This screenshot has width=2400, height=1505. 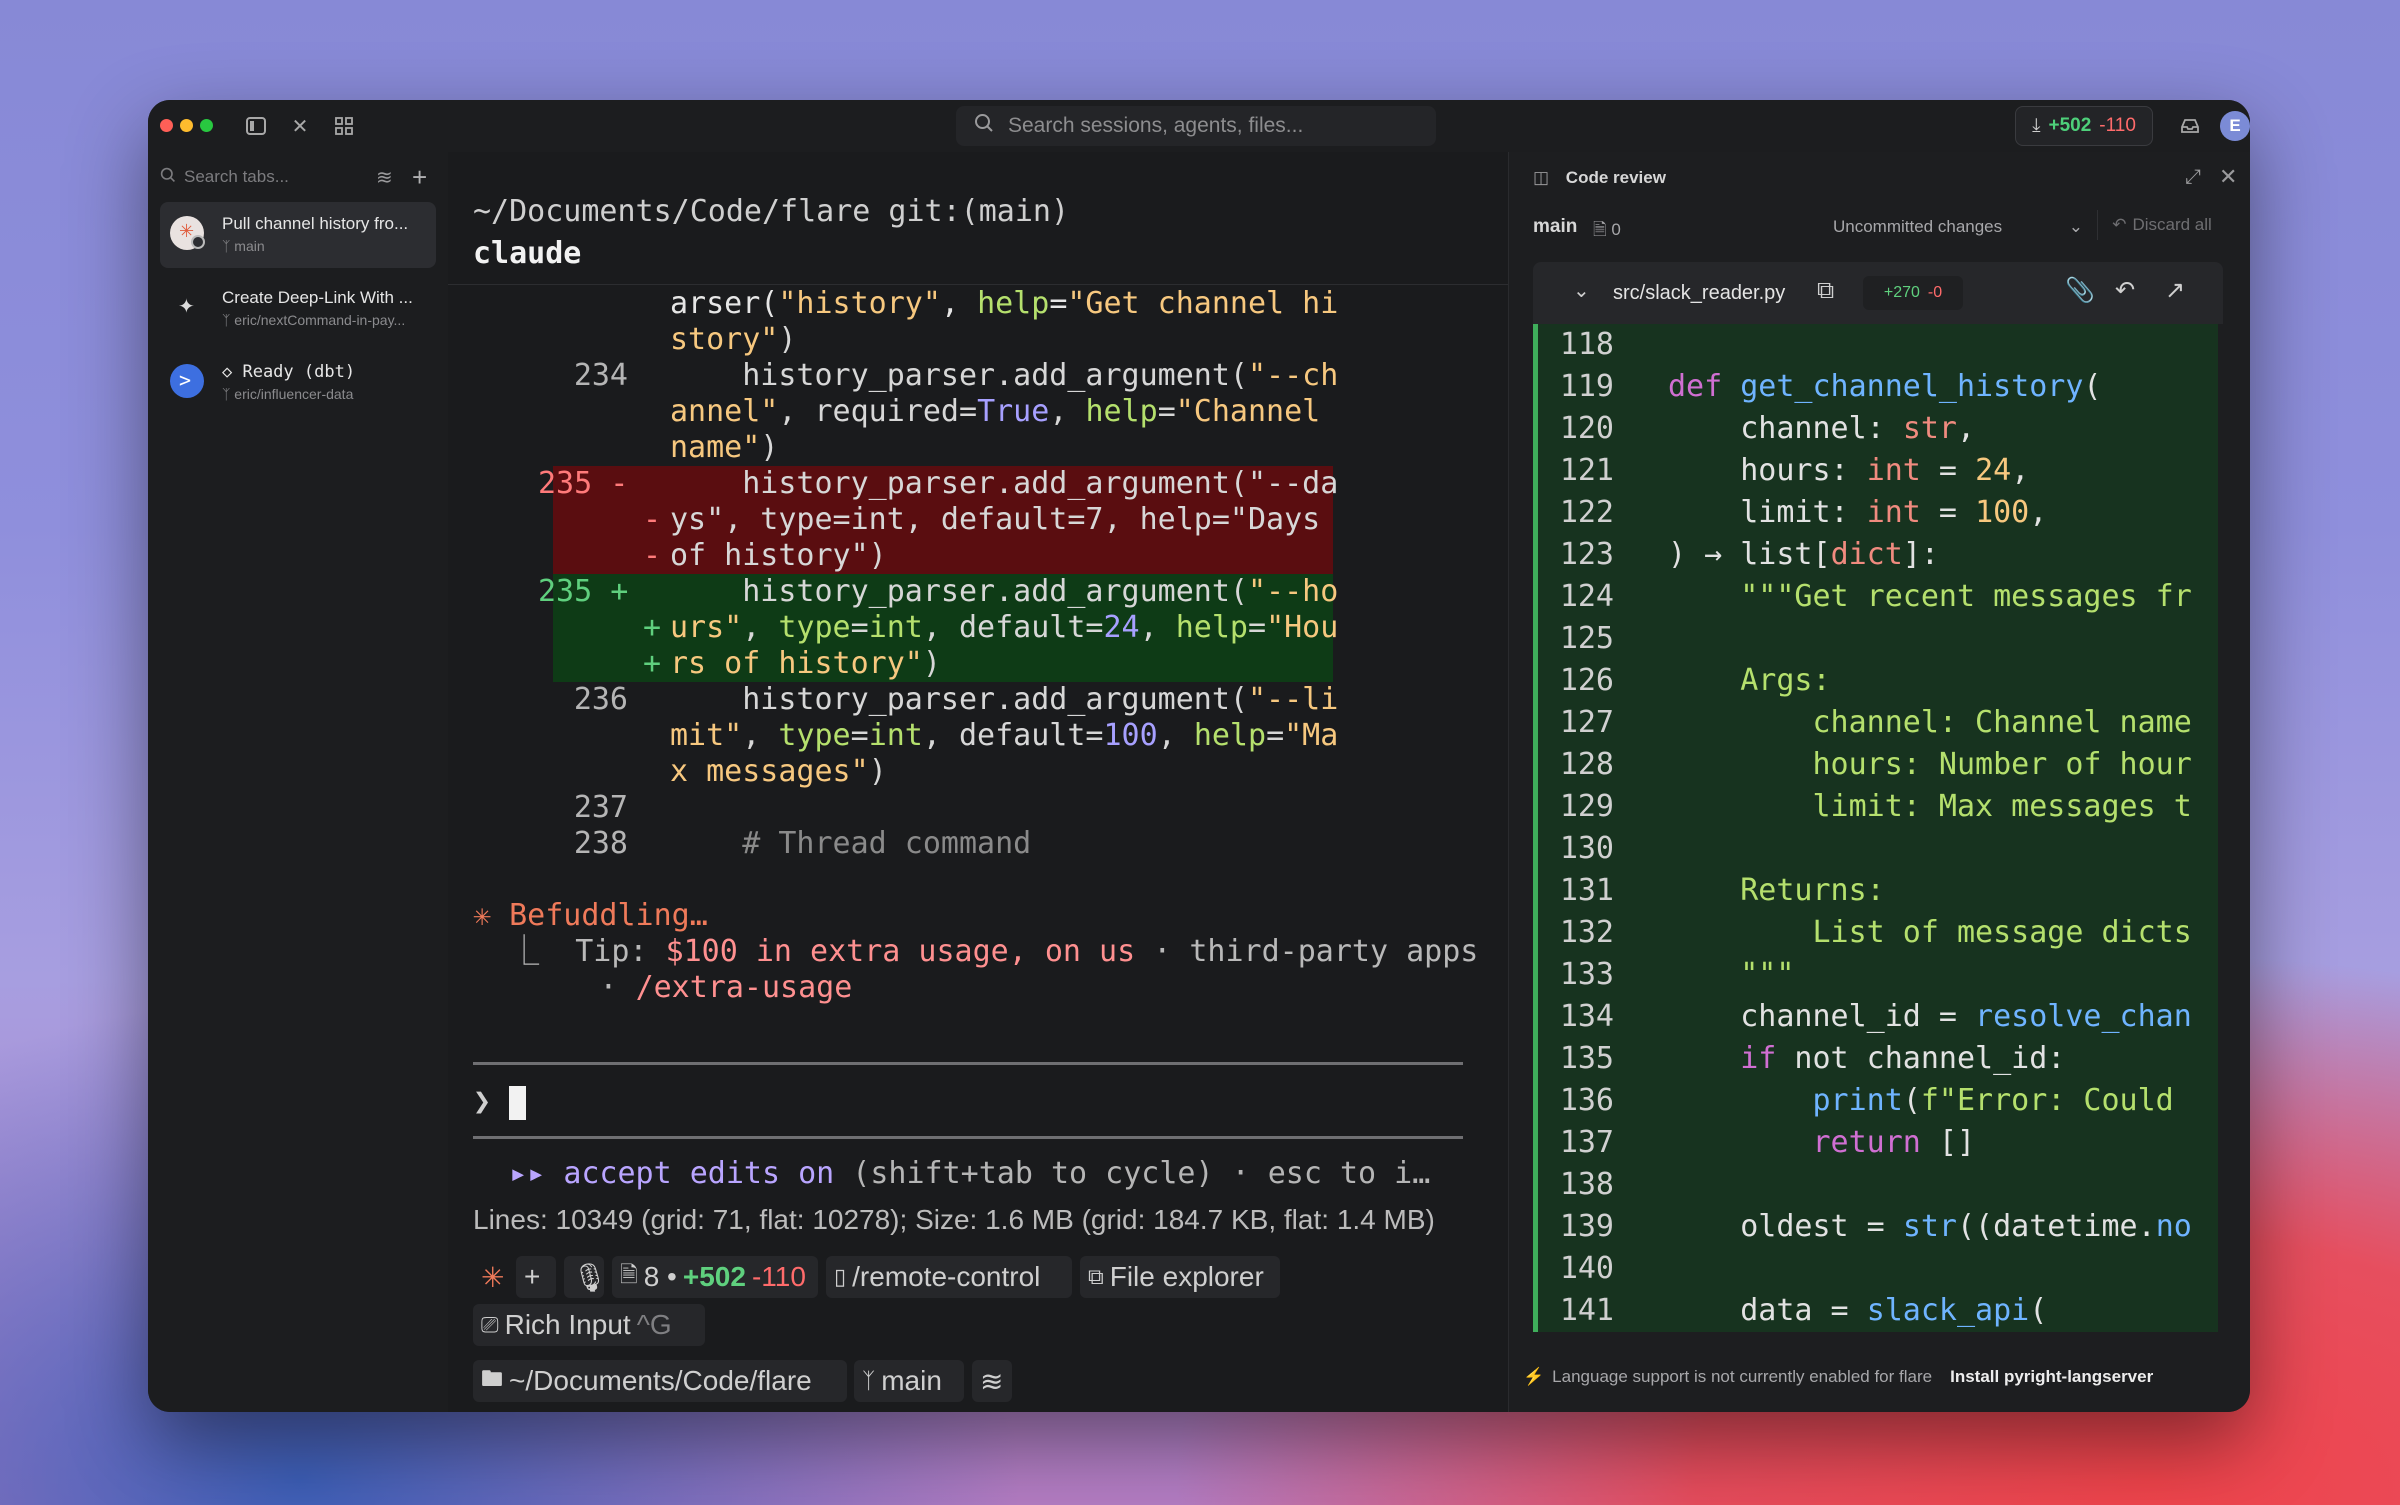 What do you see at coordinates (943, 556) in the screenshot?
I see `diff-removed-line: - of history")` at bounding box center [943, 556].